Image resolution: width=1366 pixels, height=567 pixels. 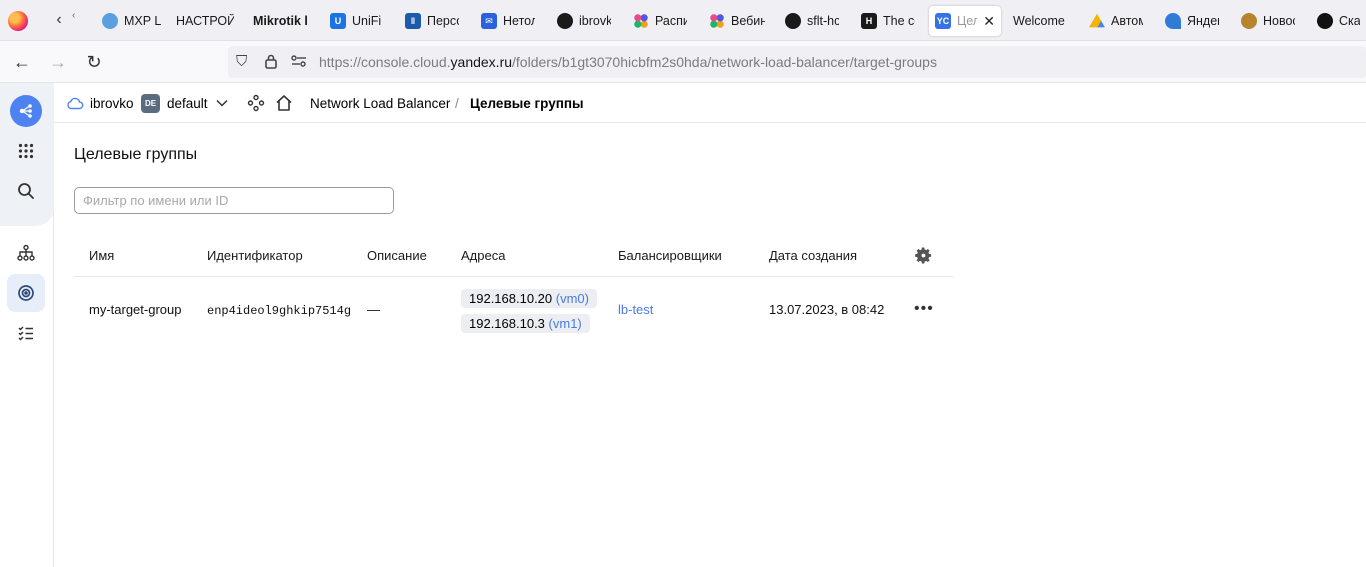 I want to click on address-ip: 192.168.10.20, so click(x=511, y=298).